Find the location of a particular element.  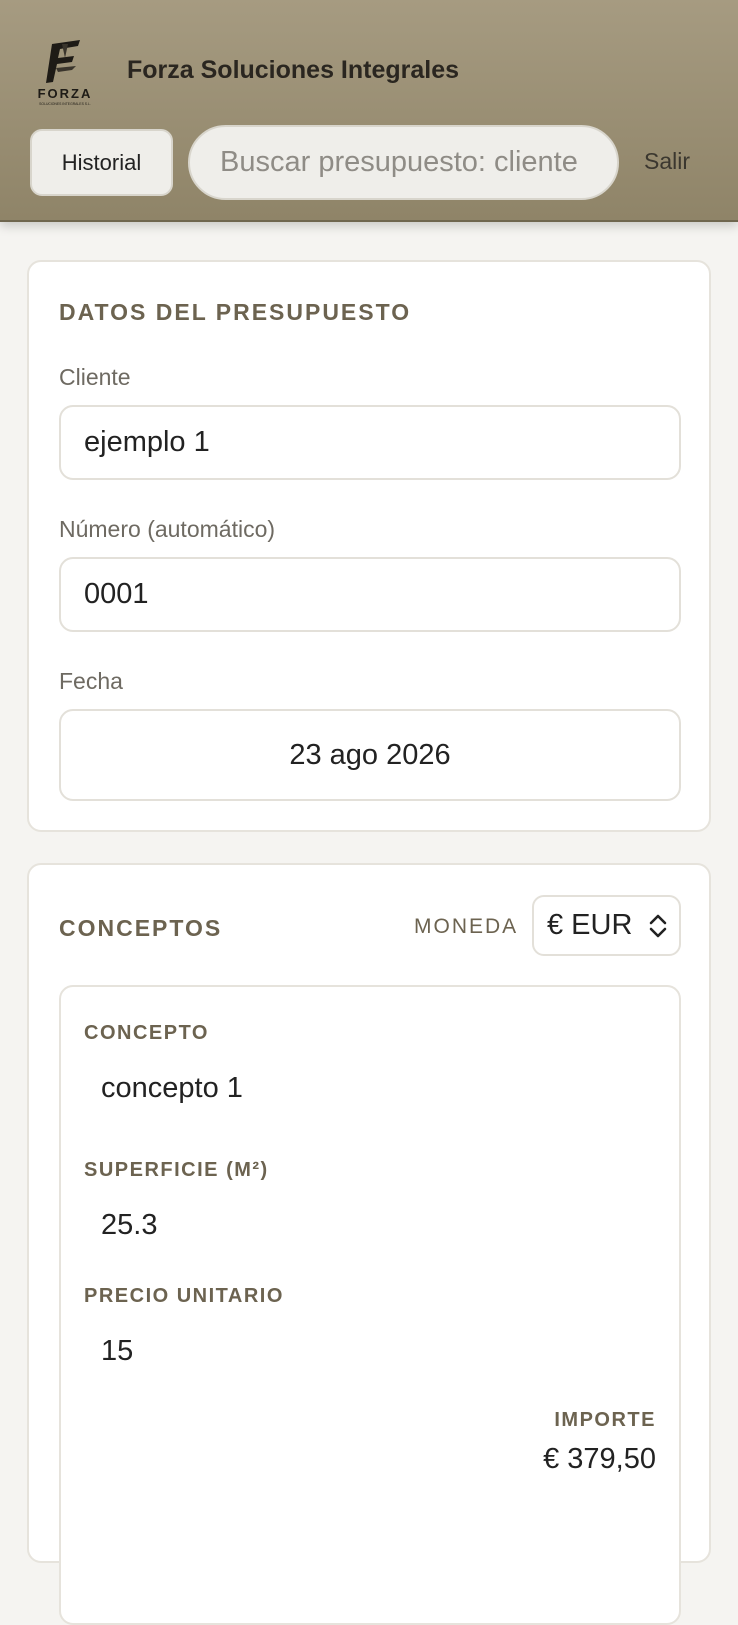

moneda-label: MONEDA is located at coordinates (466, 926).